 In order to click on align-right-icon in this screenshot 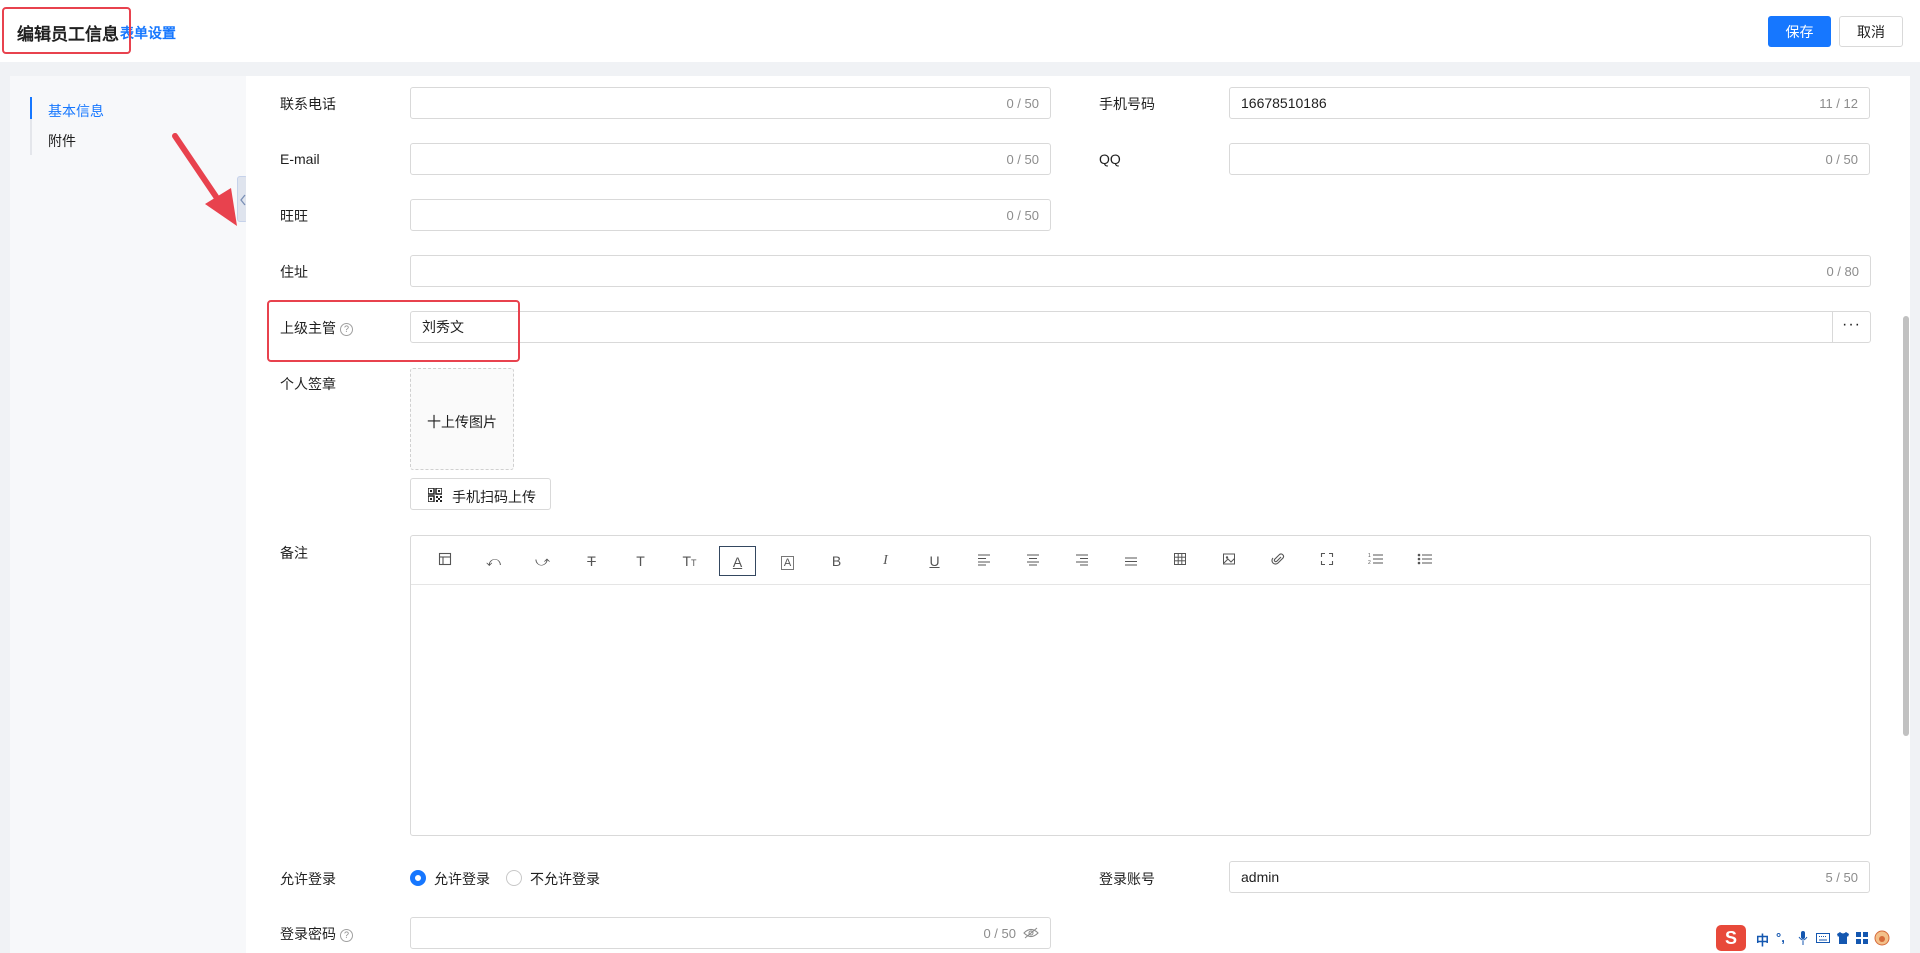, I will do `click(1081, 561)`.